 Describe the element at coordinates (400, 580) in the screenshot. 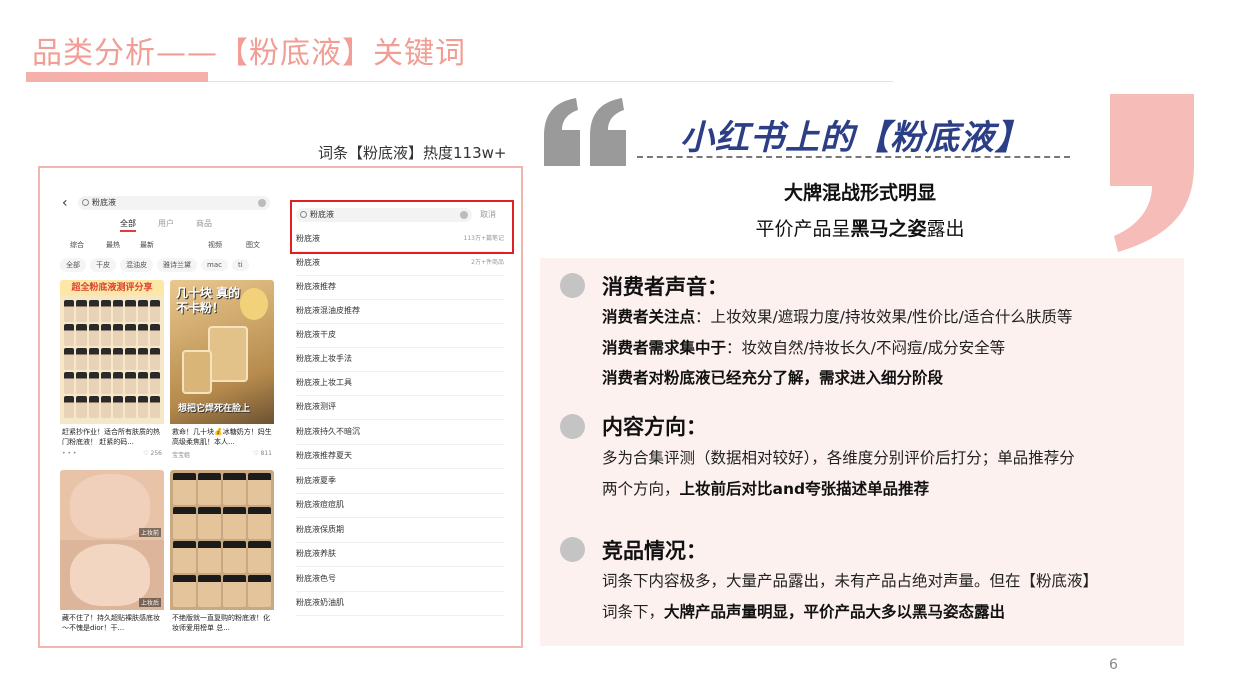

I see `suggestion-item: 粉底液色号` at that location.